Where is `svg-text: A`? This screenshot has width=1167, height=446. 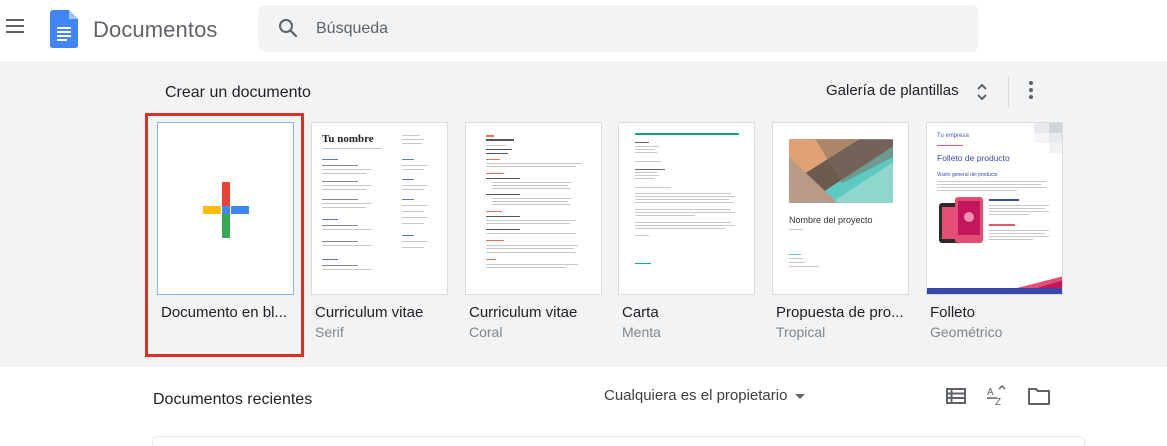 svg-text: A is located at coordinates (990, 392).